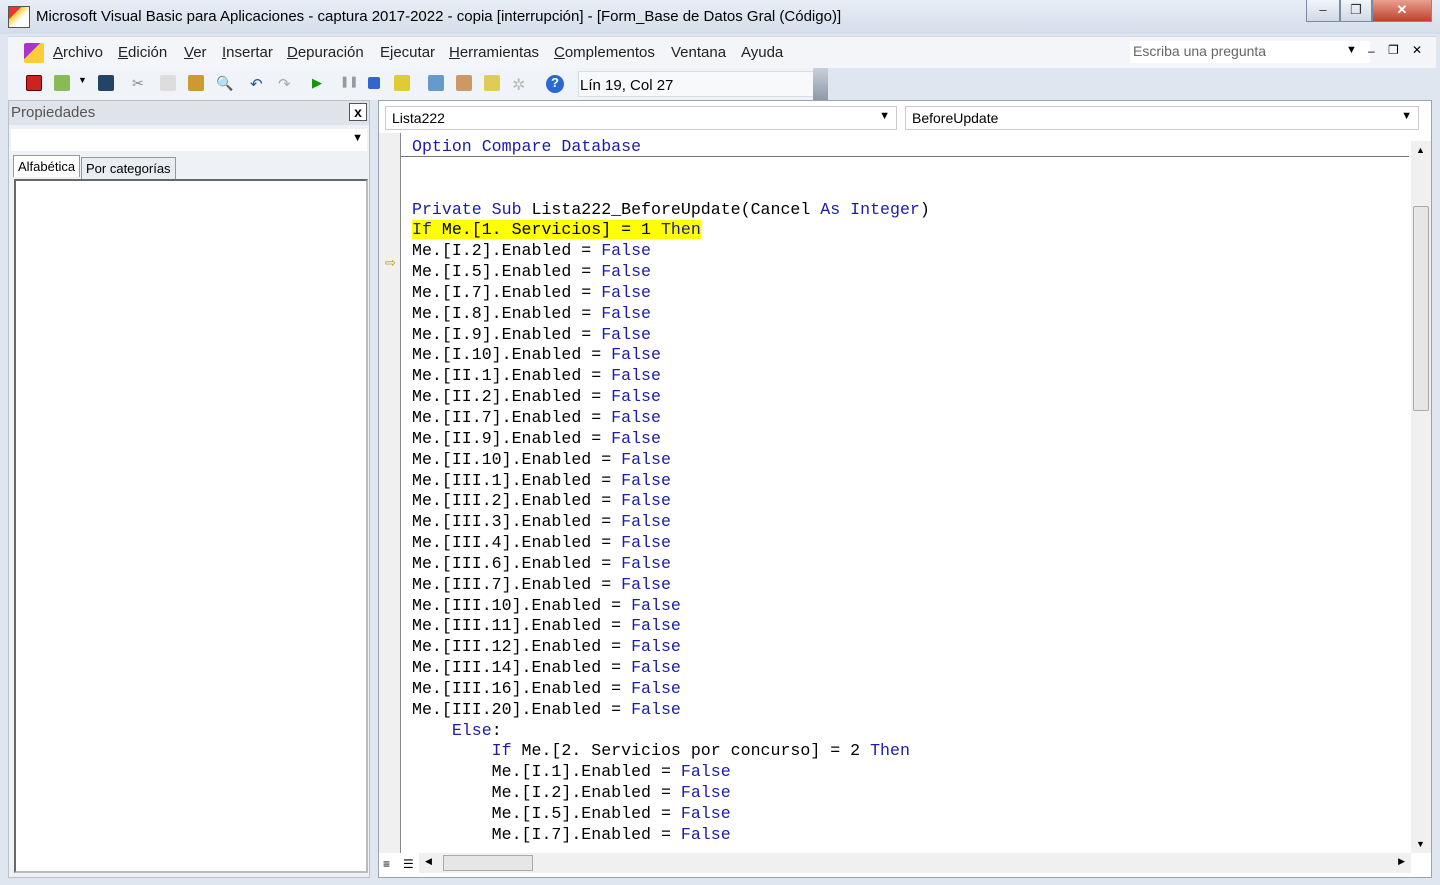 Image resolution: width=1440 pixels, height=885 pixels. Describe the element at coordinates (671, 230) in the screenshot. I see `current-execution-line: If Me.[1. Servicios] = 1 Then` at that location.